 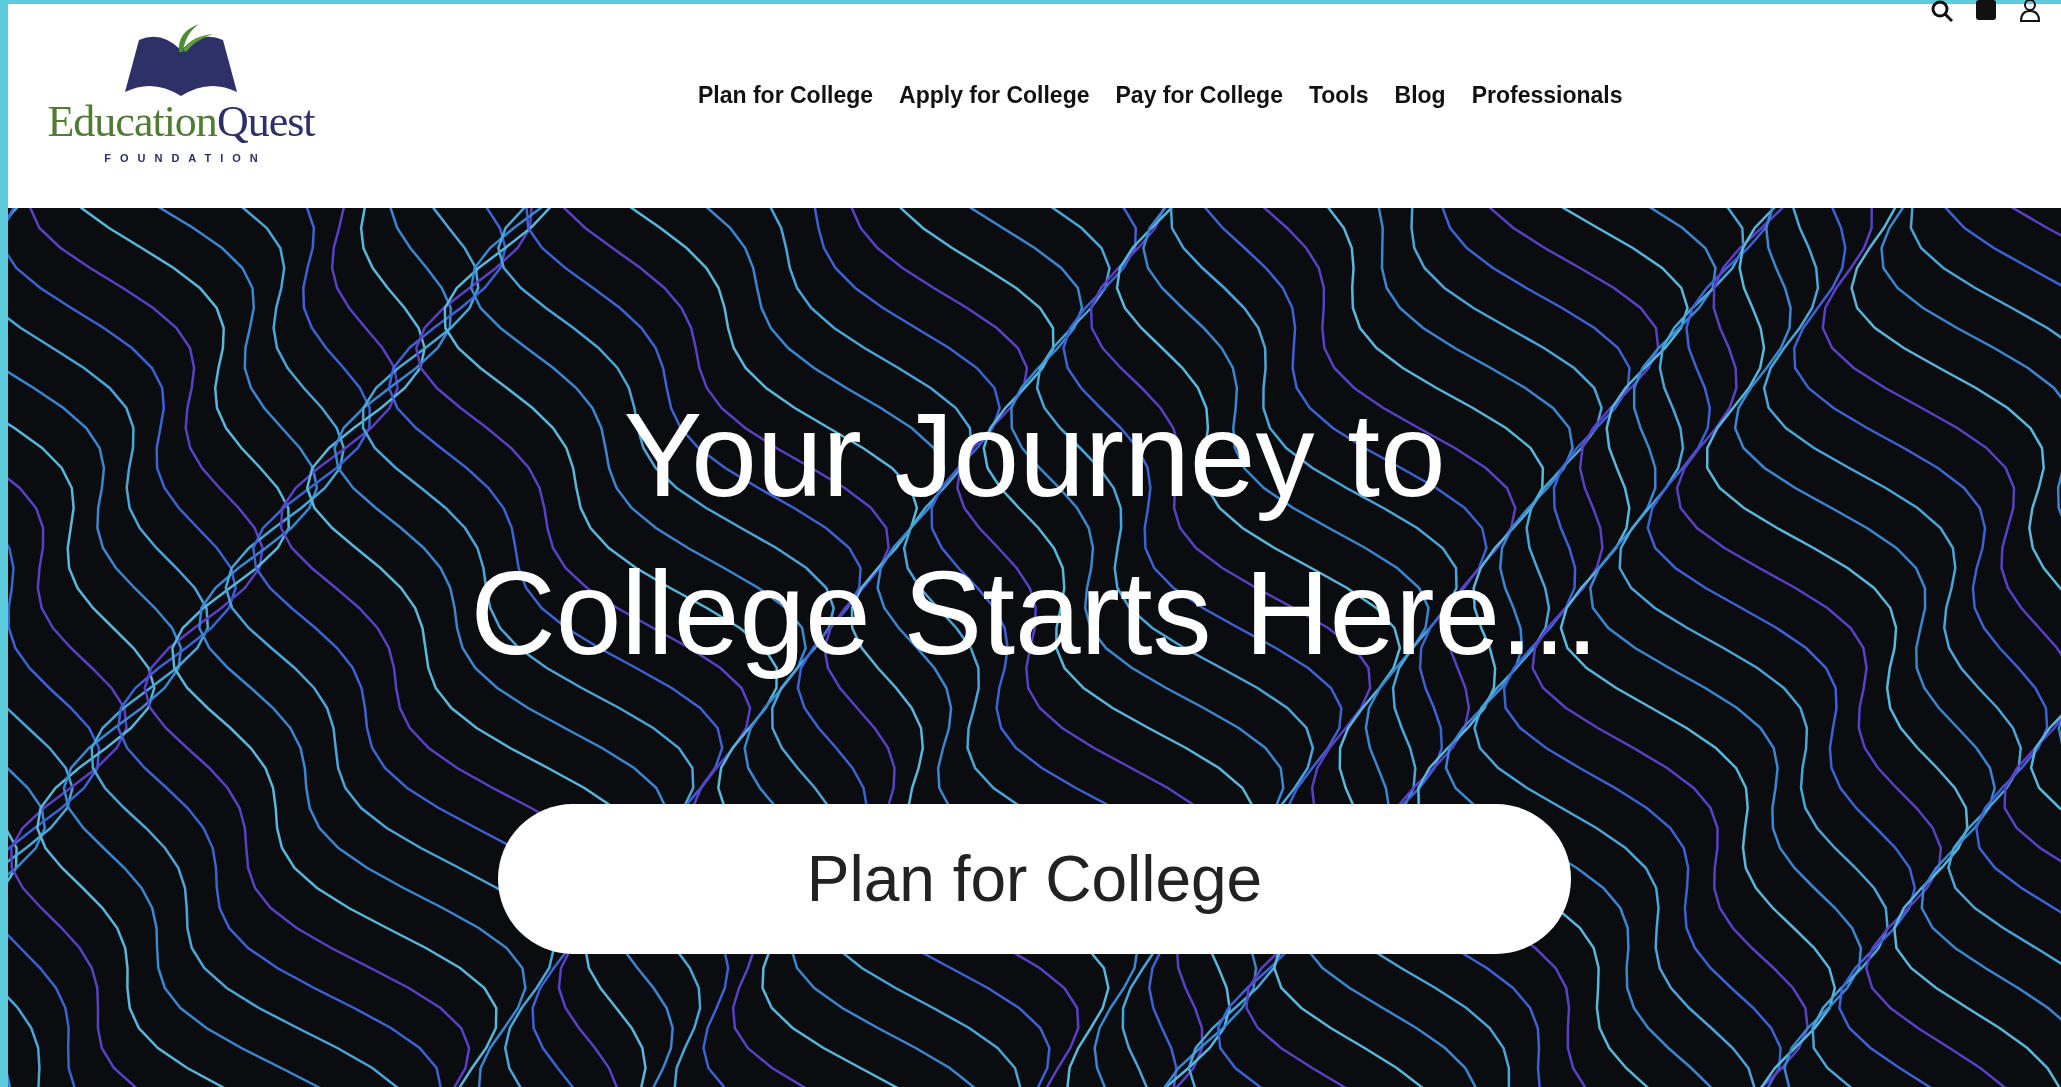 What do you see at coordinates (1547, 95) in the screenshot?
I see `nav-link: Professionals` at bounding box center [1547, 95].